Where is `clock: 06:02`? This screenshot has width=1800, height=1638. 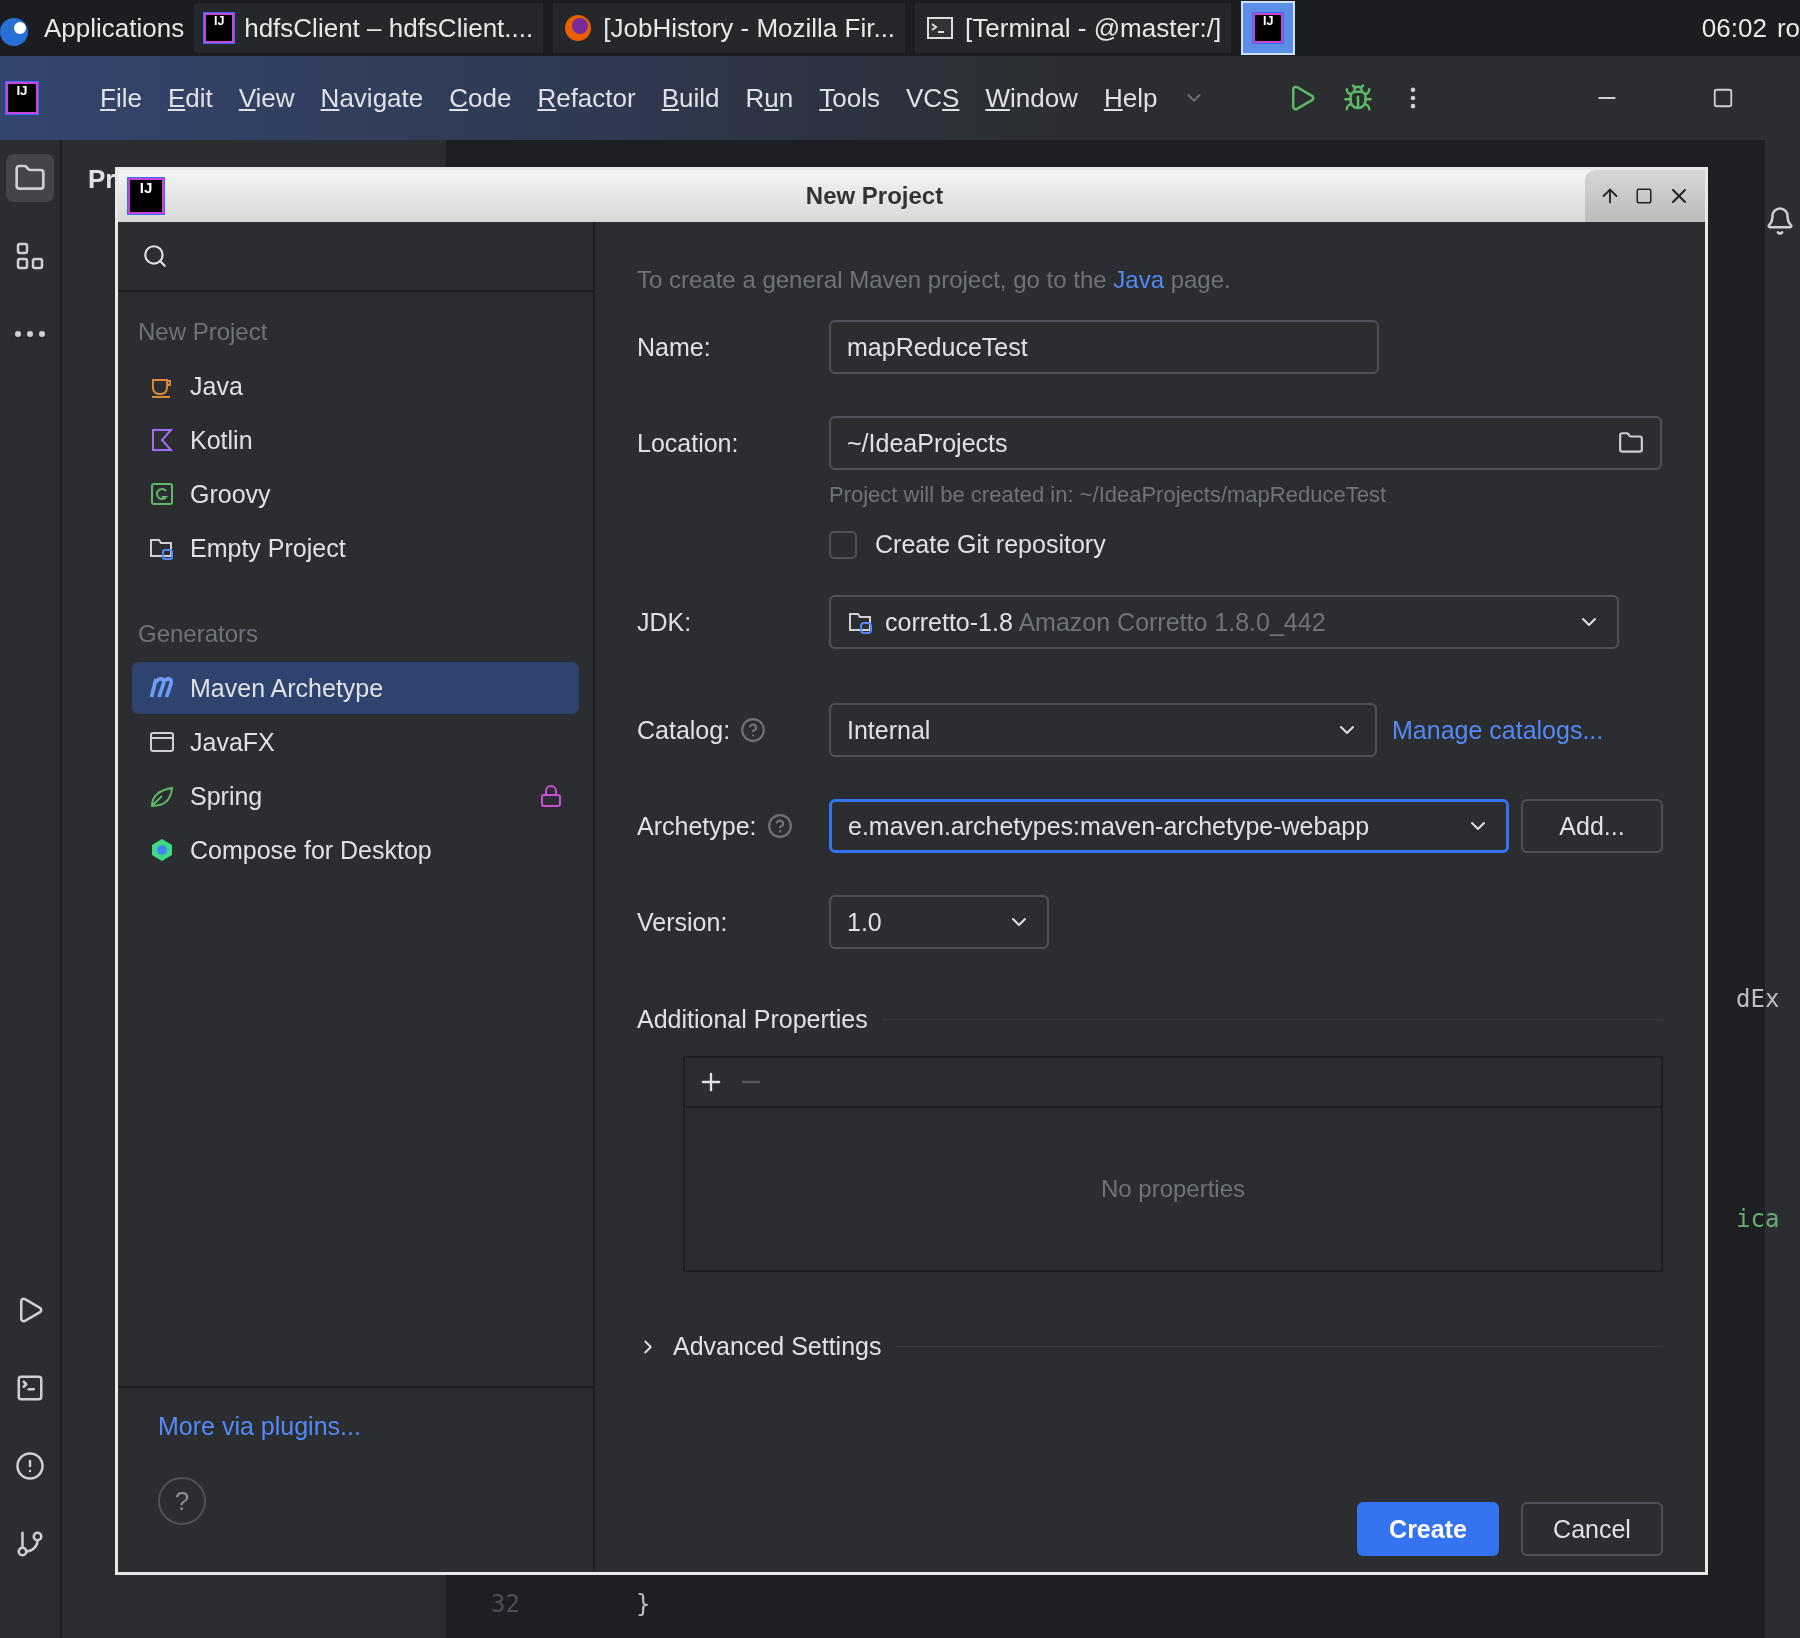
clock: 06:02 is located at coordinates (1734, 28).